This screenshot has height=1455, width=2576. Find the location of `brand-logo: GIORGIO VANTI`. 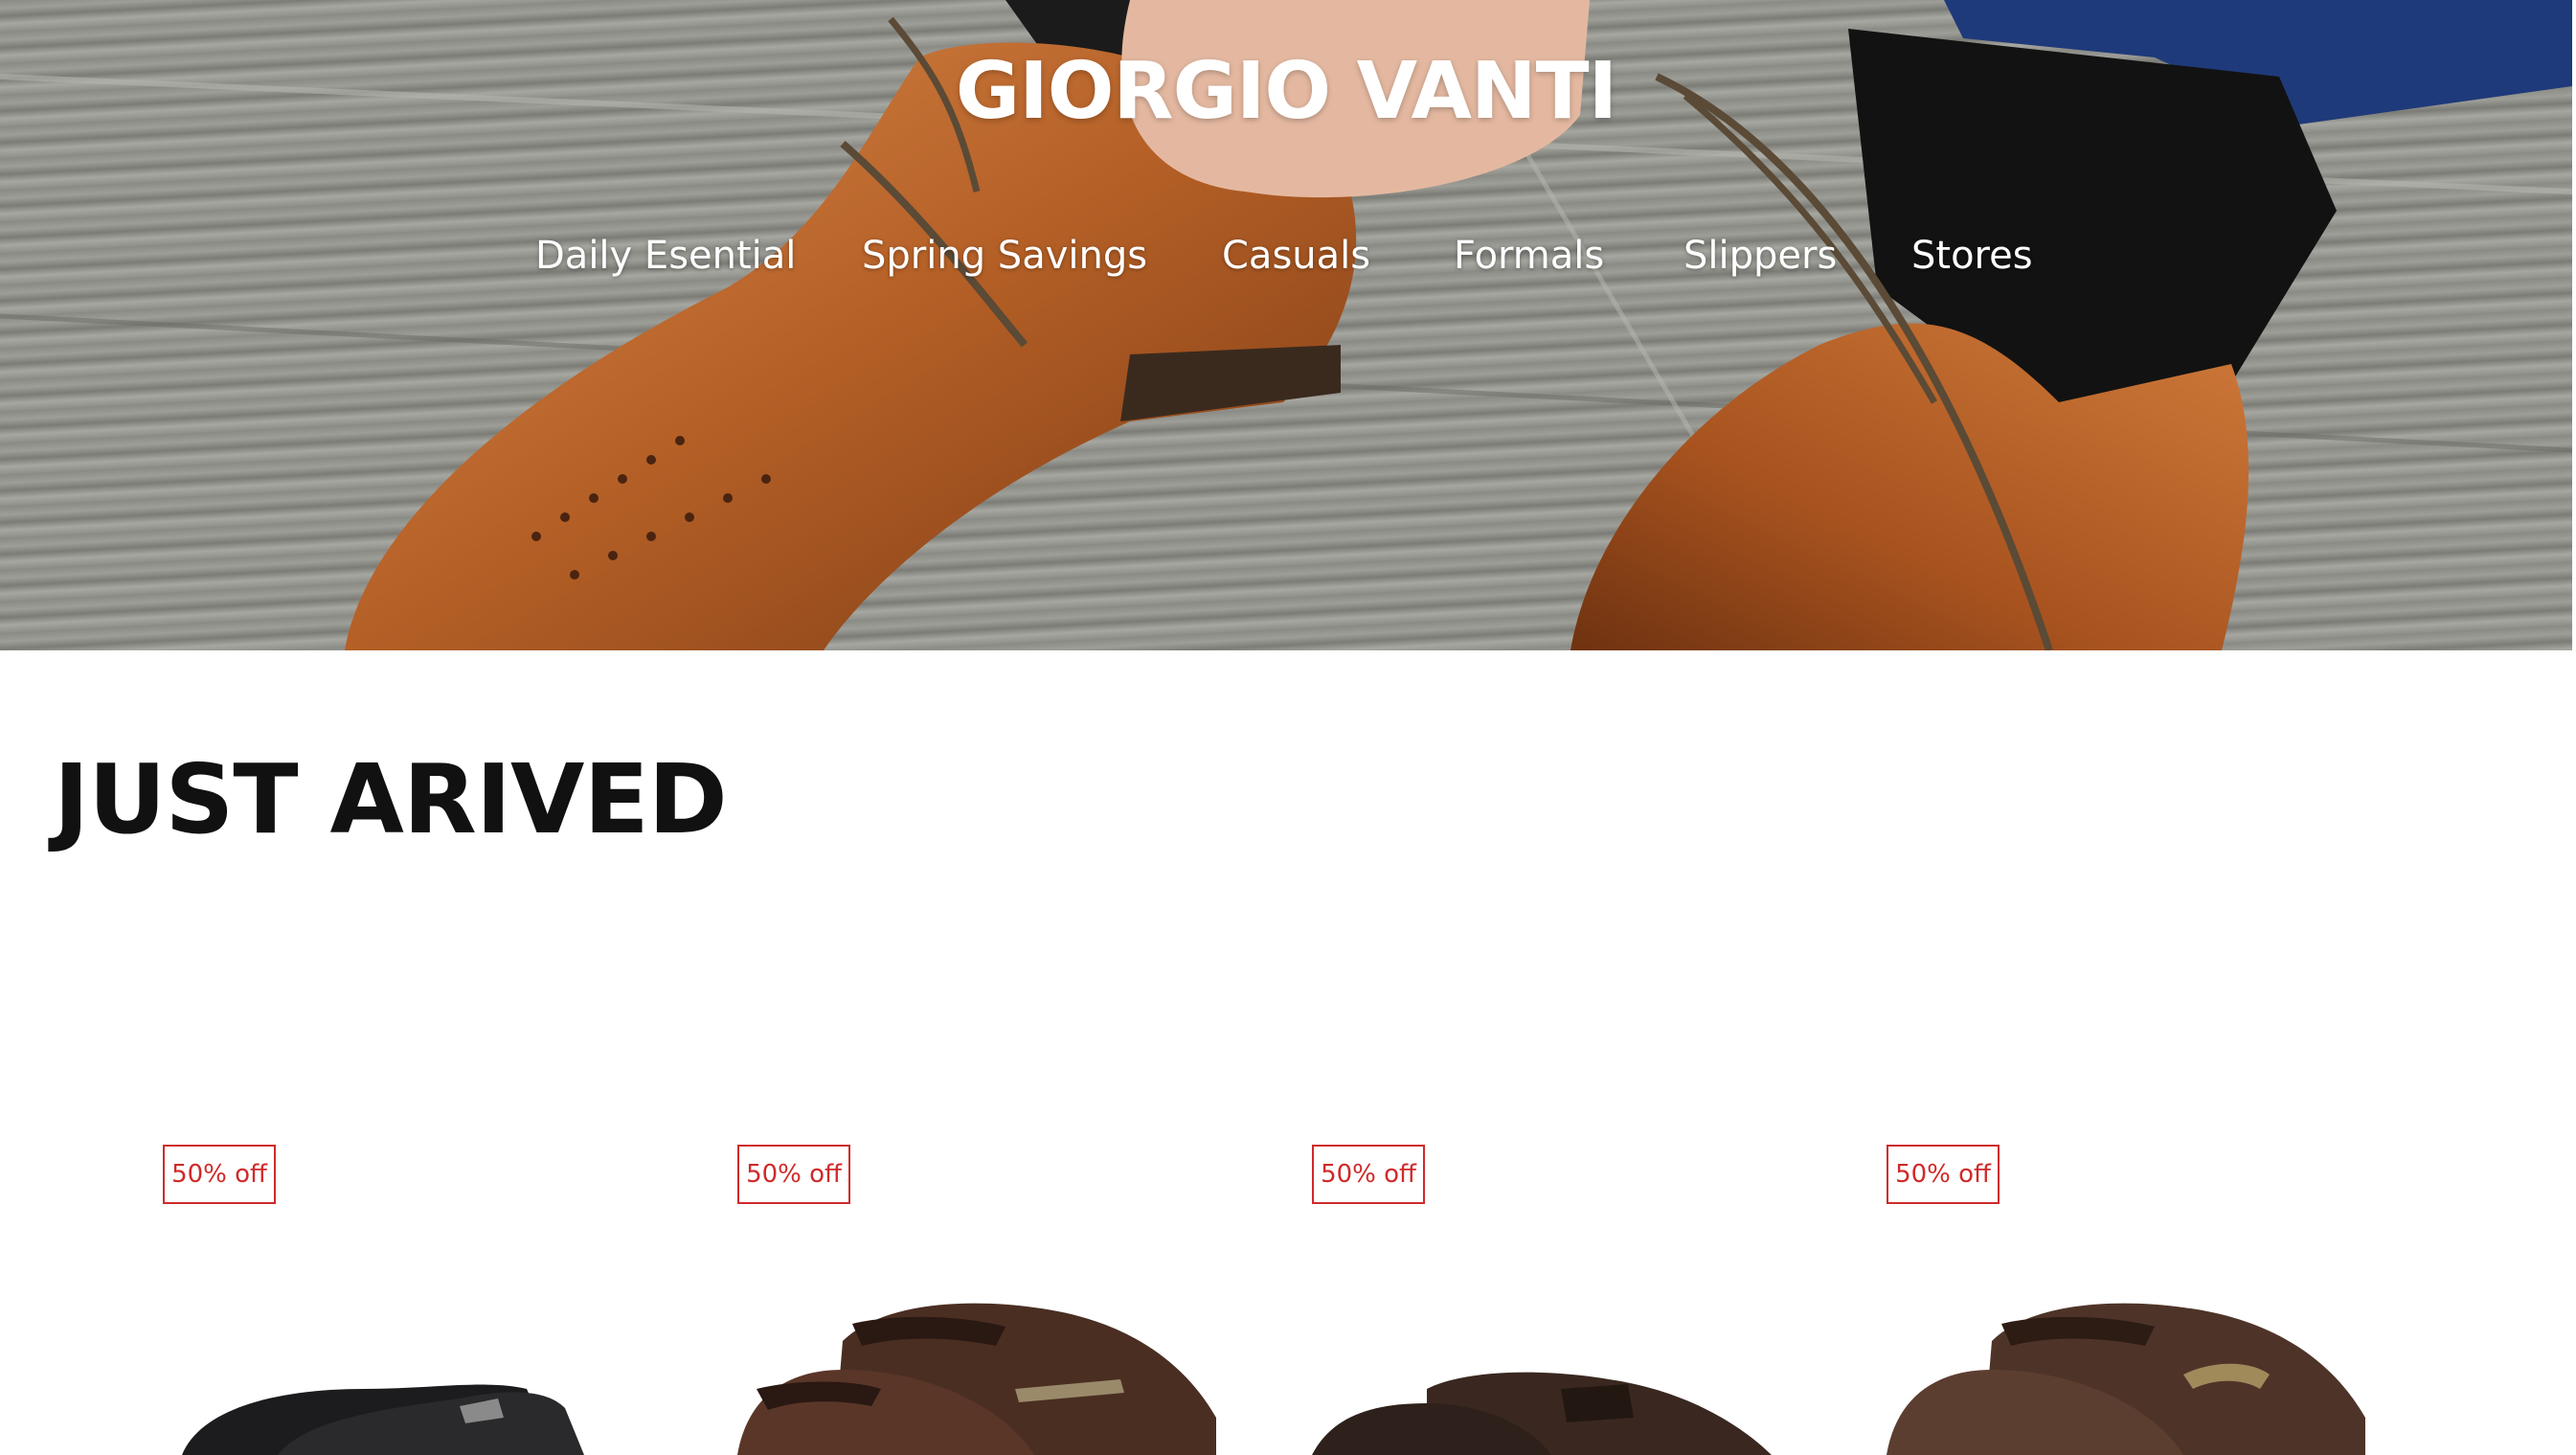

brand-logo: GIORGIO VANTI is located at coordinates (1286, 91).